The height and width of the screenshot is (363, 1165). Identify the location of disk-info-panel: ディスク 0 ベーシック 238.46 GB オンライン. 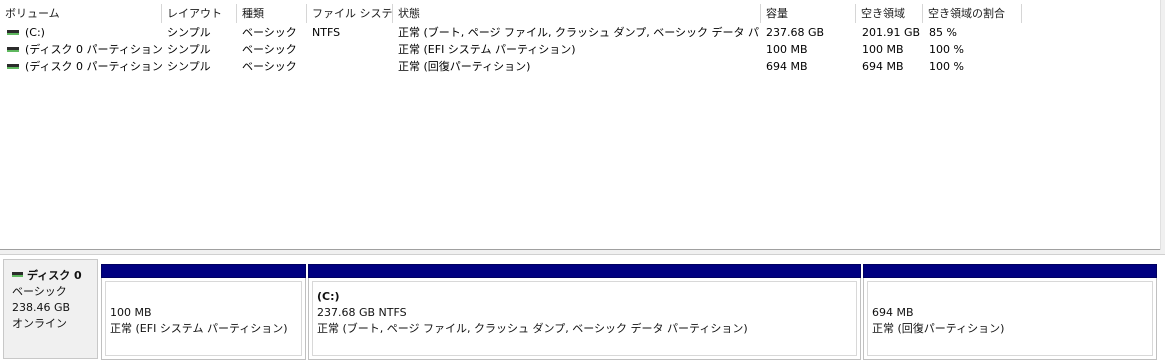
(50, 309).